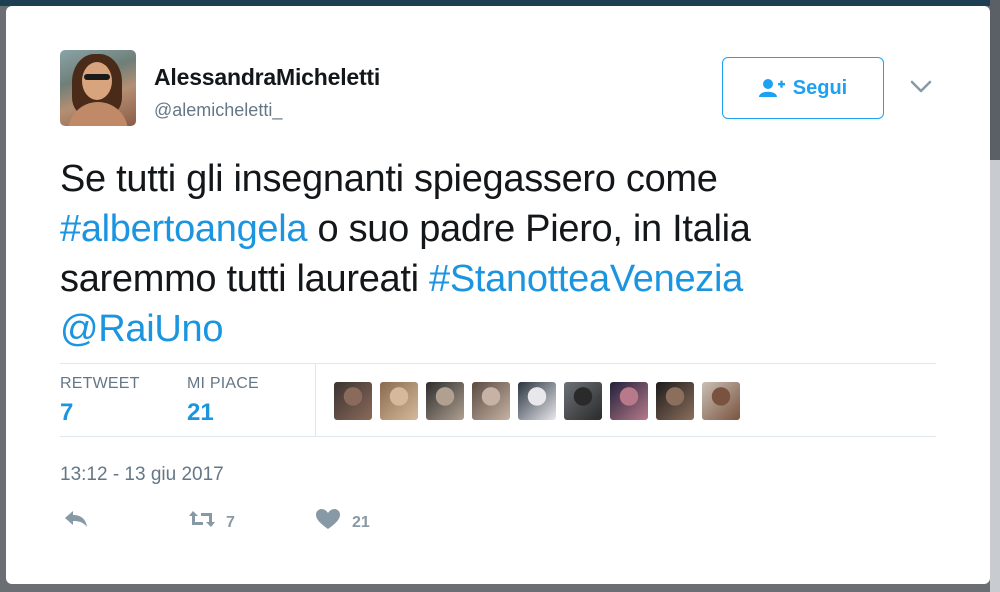 This screenshot has height=592, width=1000. Describe the element at coordinates (342, 519) in the screenshot. I see `like-button: 21` at that location.